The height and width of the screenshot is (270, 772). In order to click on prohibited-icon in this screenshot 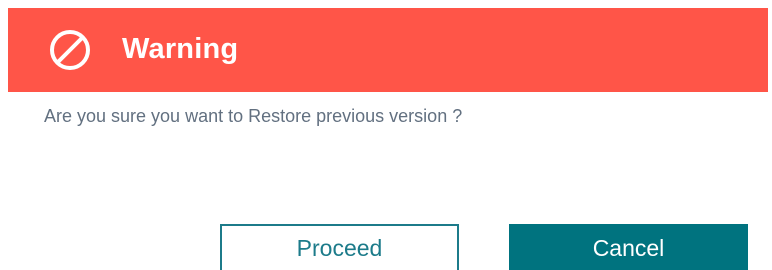, I will do `click(70, 50)`.